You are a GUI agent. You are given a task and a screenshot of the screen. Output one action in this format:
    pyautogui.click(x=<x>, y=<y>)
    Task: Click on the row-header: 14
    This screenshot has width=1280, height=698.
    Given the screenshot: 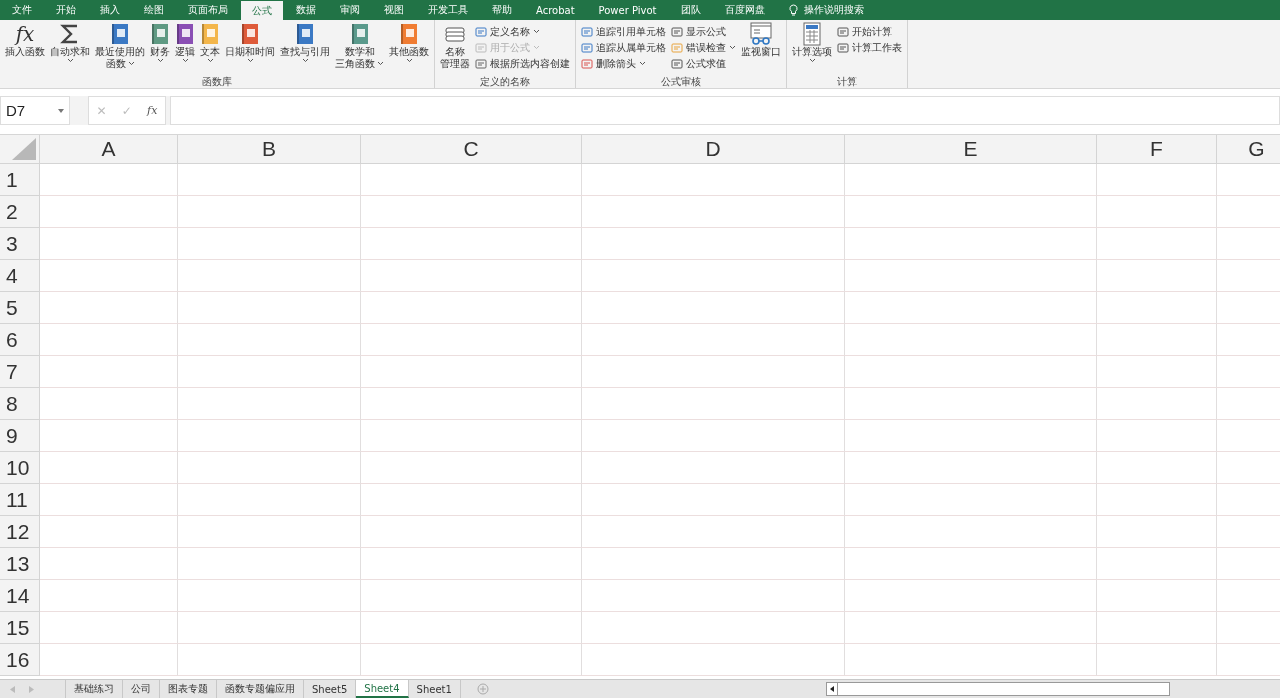 What is the action you would take?
    pyautogui.click(x=20, y=596)
    